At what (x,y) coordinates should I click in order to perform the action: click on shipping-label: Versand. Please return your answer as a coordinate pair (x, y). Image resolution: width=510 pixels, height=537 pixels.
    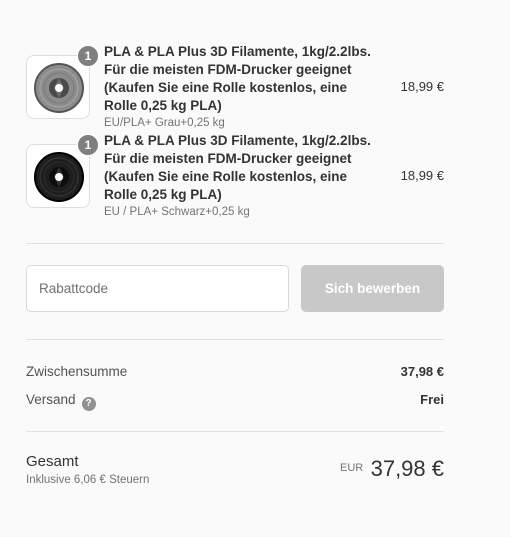
    Looking at the image, I should click on (51, 399).